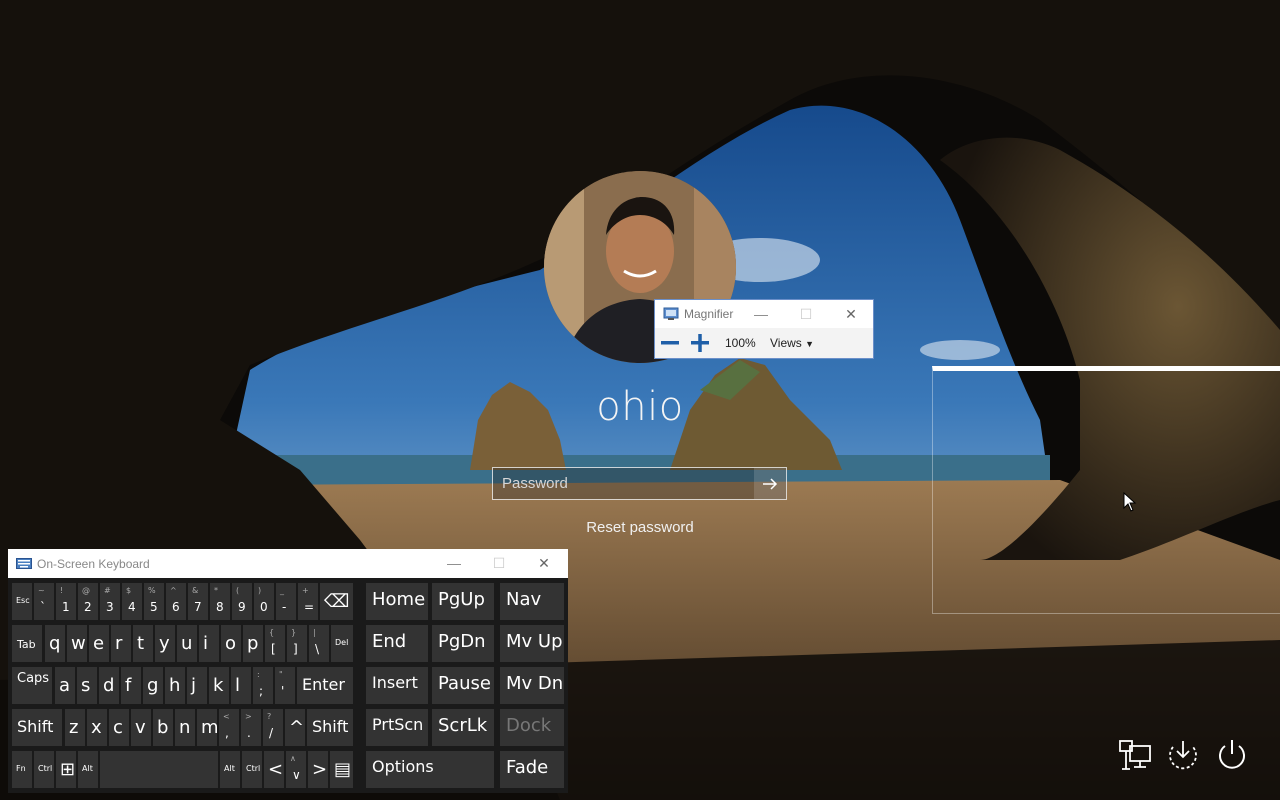 The height and width of the screenshot is (800, 1280). Describe the element at coordinates (532, 685) in the screenshot. I see `key-mv-dn: Mv Dn` at that location.